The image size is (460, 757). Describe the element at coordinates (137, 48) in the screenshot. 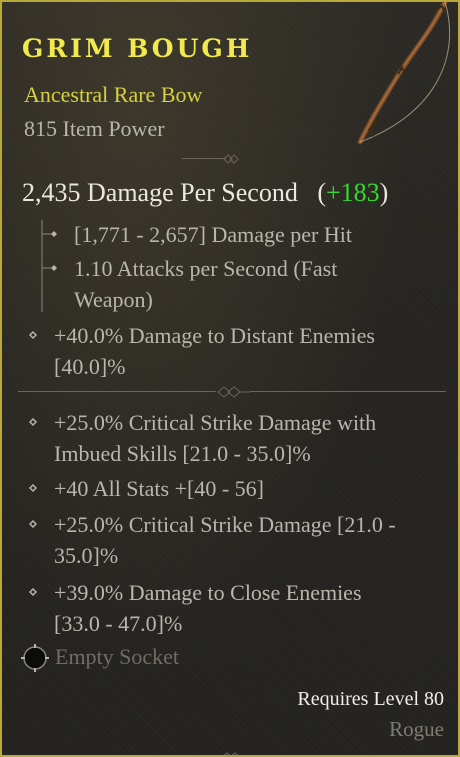

I see `item-name: GRIM BOUGH` at that location.